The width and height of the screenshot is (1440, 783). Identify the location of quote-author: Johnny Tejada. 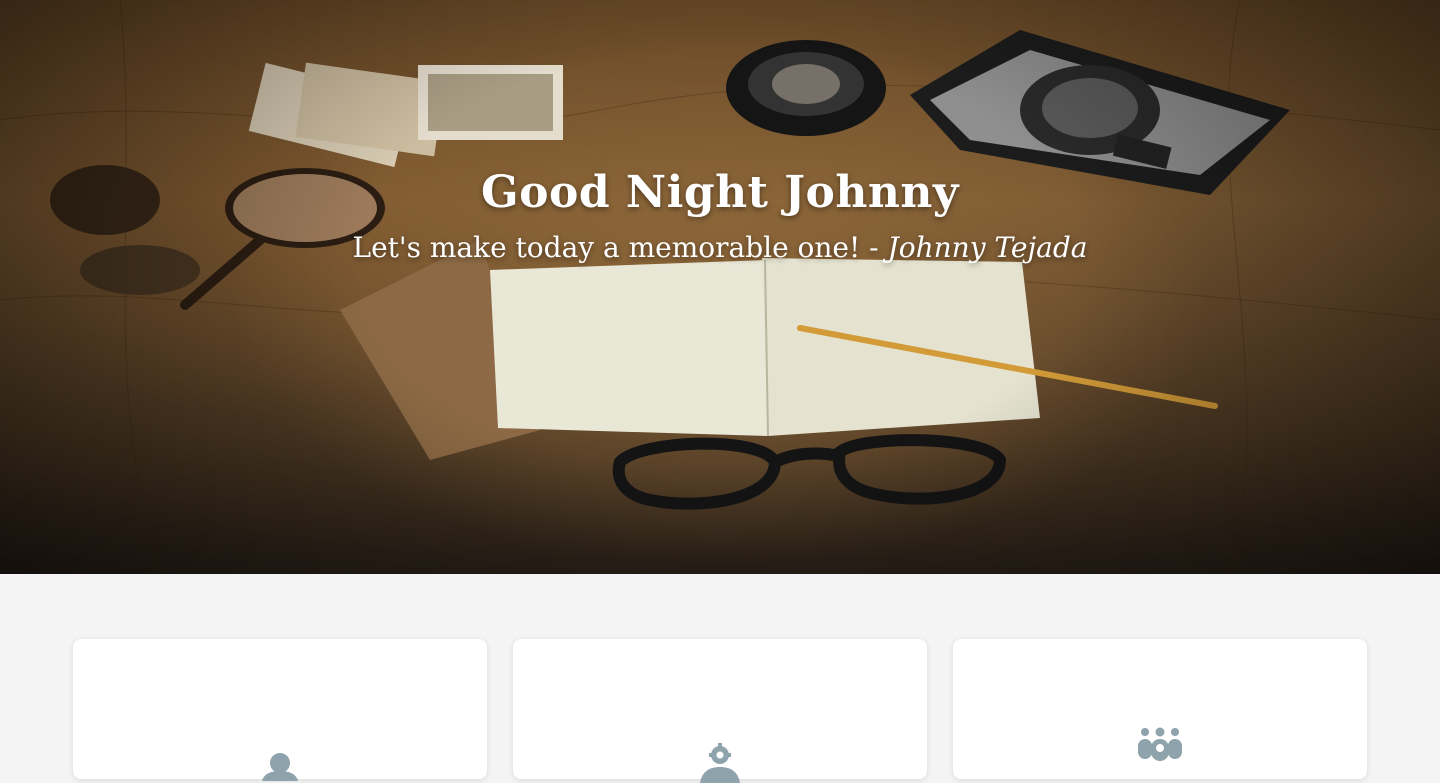
(987, 247).